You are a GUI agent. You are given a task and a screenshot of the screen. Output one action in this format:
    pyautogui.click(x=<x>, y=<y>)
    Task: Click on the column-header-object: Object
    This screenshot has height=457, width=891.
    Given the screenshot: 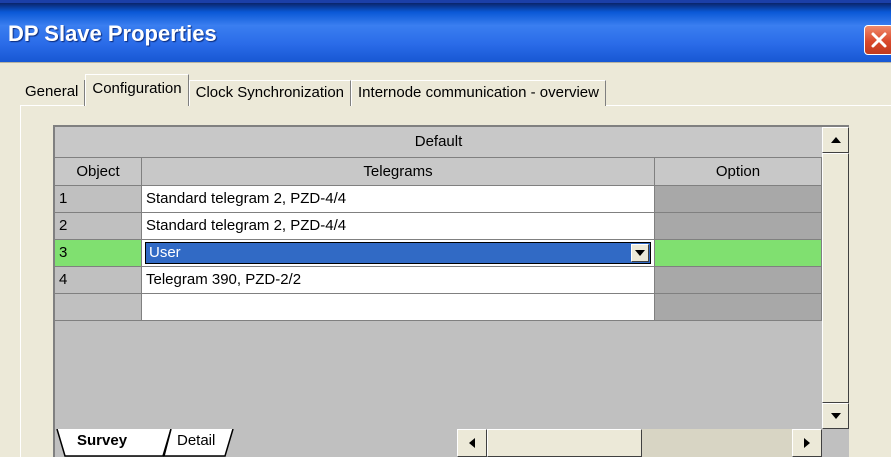 What is the action you would take?
    pyautogui.click(x=98, y=172)
    